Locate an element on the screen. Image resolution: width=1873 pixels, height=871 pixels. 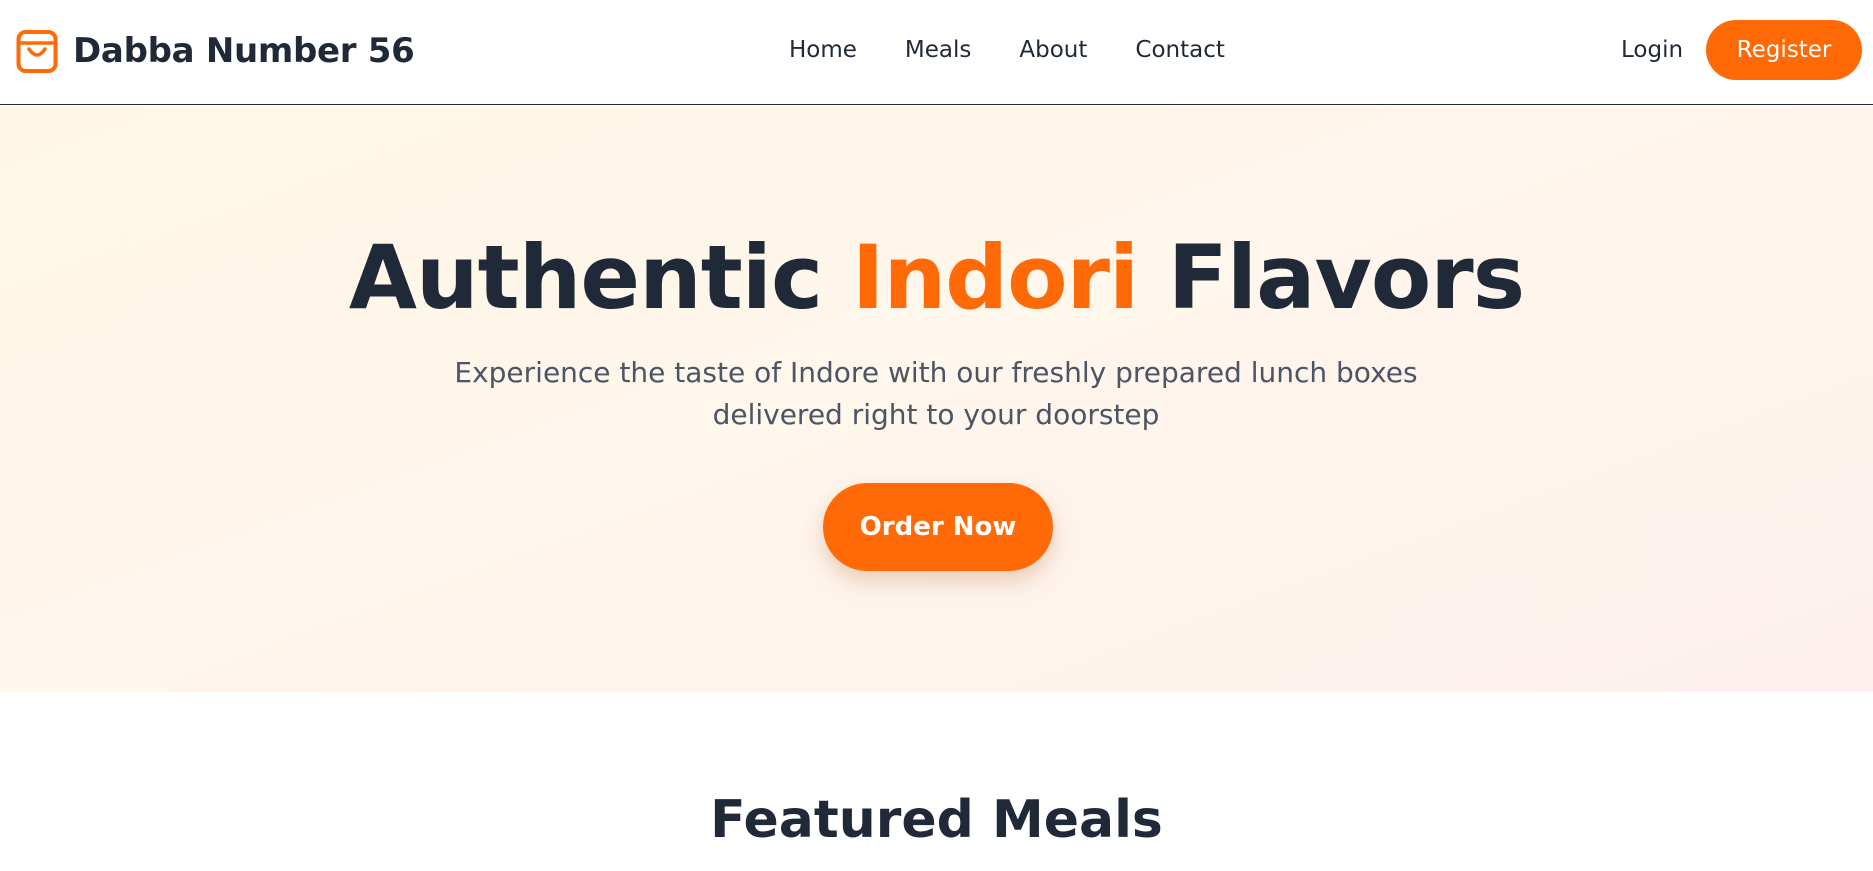
hero-title-part2: Flavors is located at coordinates (1331, 277).